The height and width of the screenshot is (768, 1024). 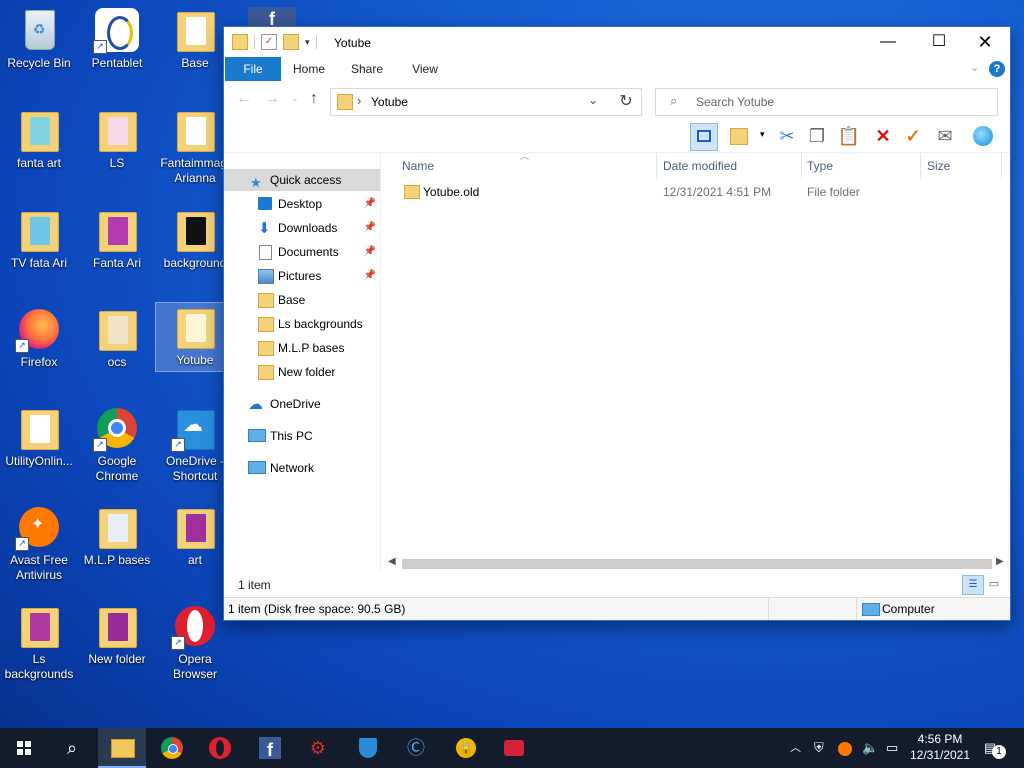 What do you see at coordinates (318, 748) in the screenshot?
I see `taskbar-app-red: ⚙` at bounding box center [318, 748].